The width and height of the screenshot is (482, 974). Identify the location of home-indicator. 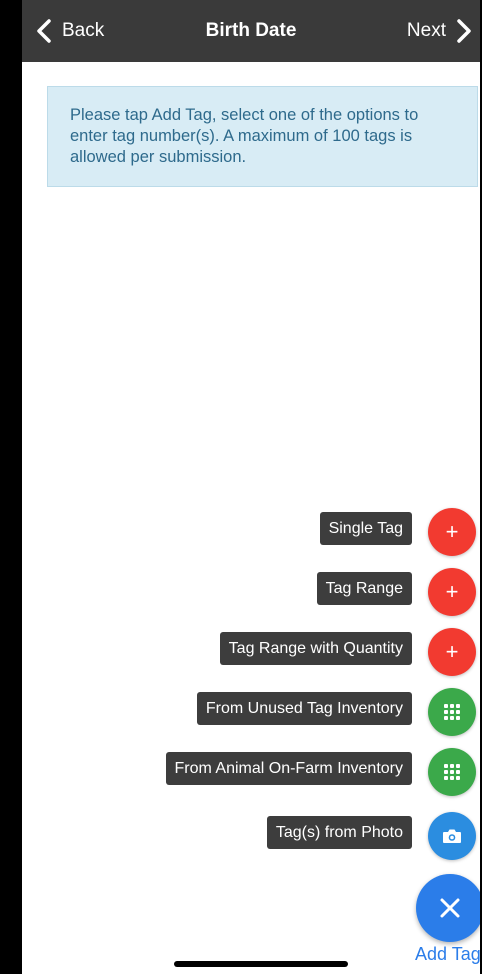
(261, 964).